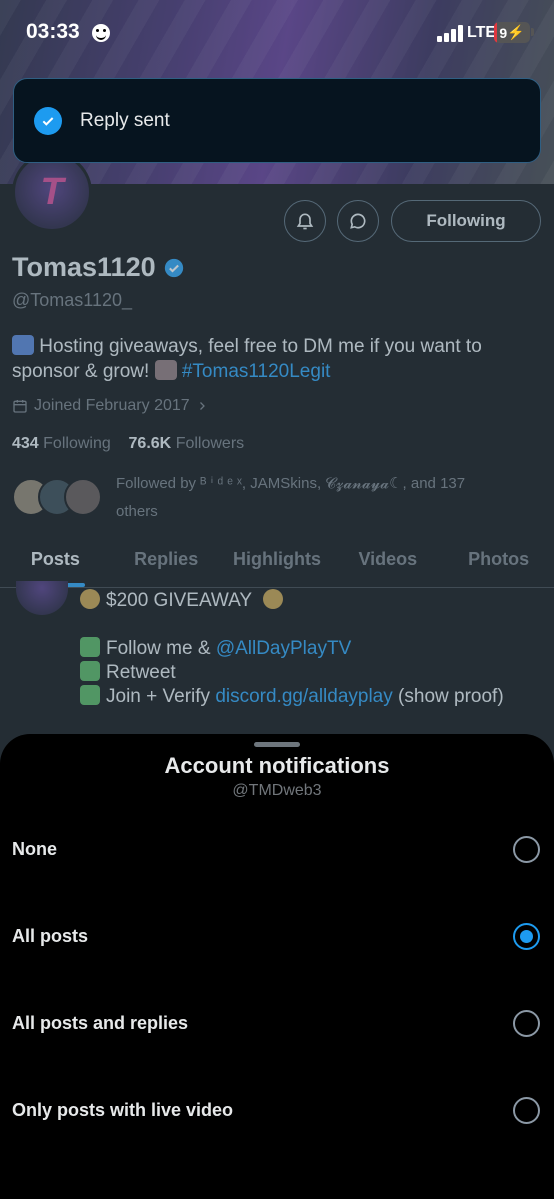 This screenshot has width=554, height=1199. Describe the element at coordinates (48, 120) in the screenshot. I see `check-circle-icon` at that location.